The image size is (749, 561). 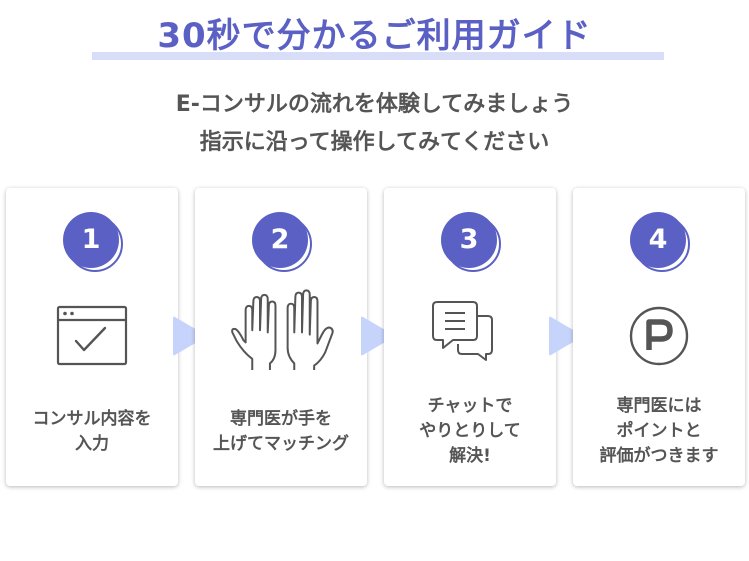 What do you see at coordinates (378, 56) in the screenshot?
I see `title-underline` at bounding box center [378, 56].